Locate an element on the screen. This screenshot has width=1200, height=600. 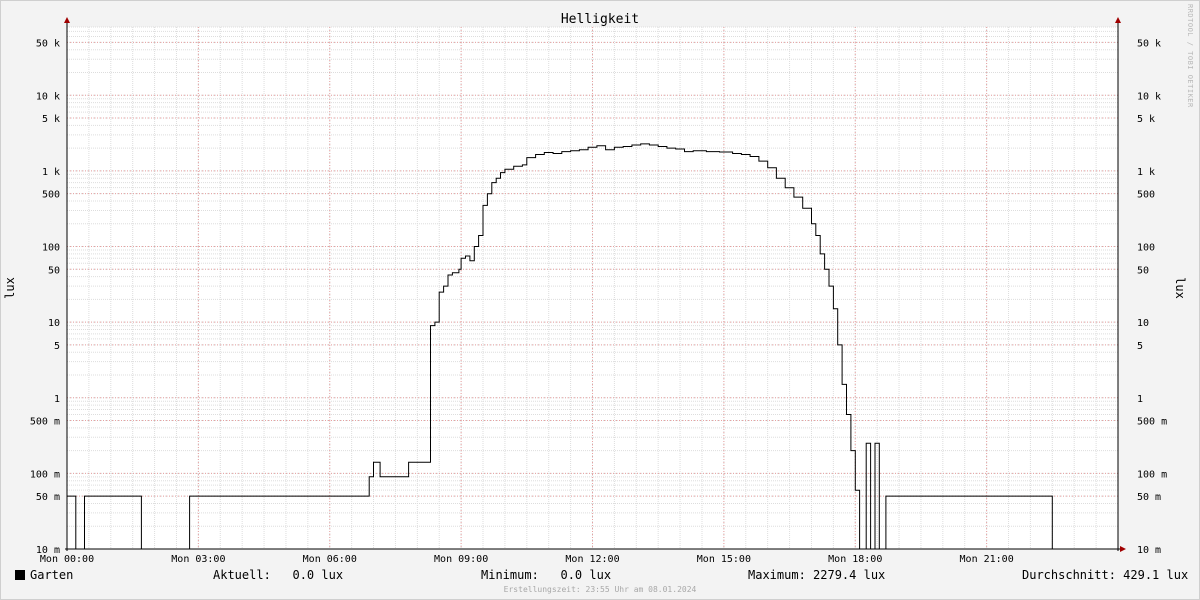
legend-entry: Garten is located at coordinates (44, 575).